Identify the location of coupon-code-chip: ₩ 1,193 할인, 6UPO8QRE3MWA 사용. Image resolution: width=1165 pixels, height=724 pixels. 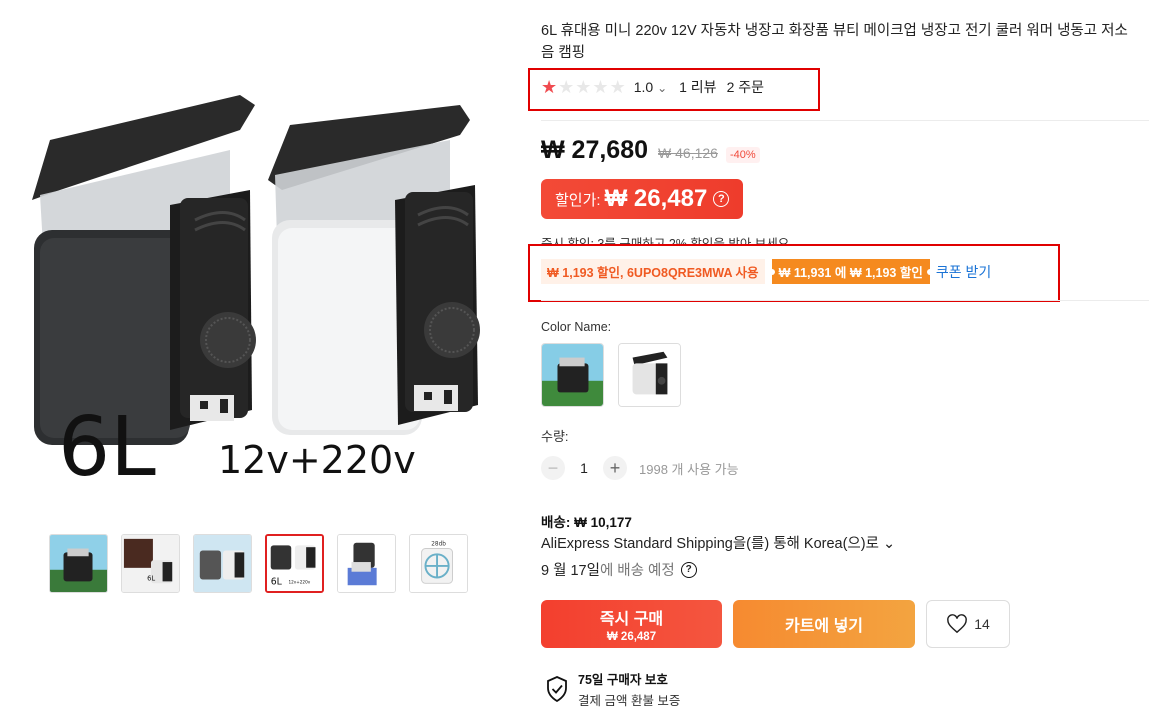
(653, 271).